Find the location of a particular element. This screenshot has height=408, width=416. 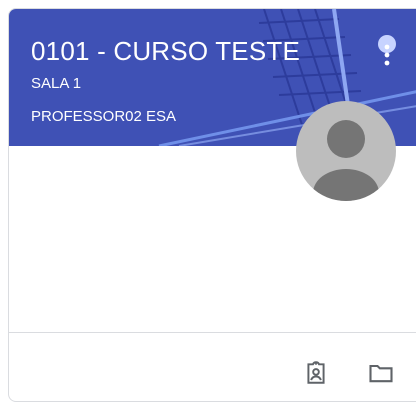

folder-icon is located at coordinates (381, 373).